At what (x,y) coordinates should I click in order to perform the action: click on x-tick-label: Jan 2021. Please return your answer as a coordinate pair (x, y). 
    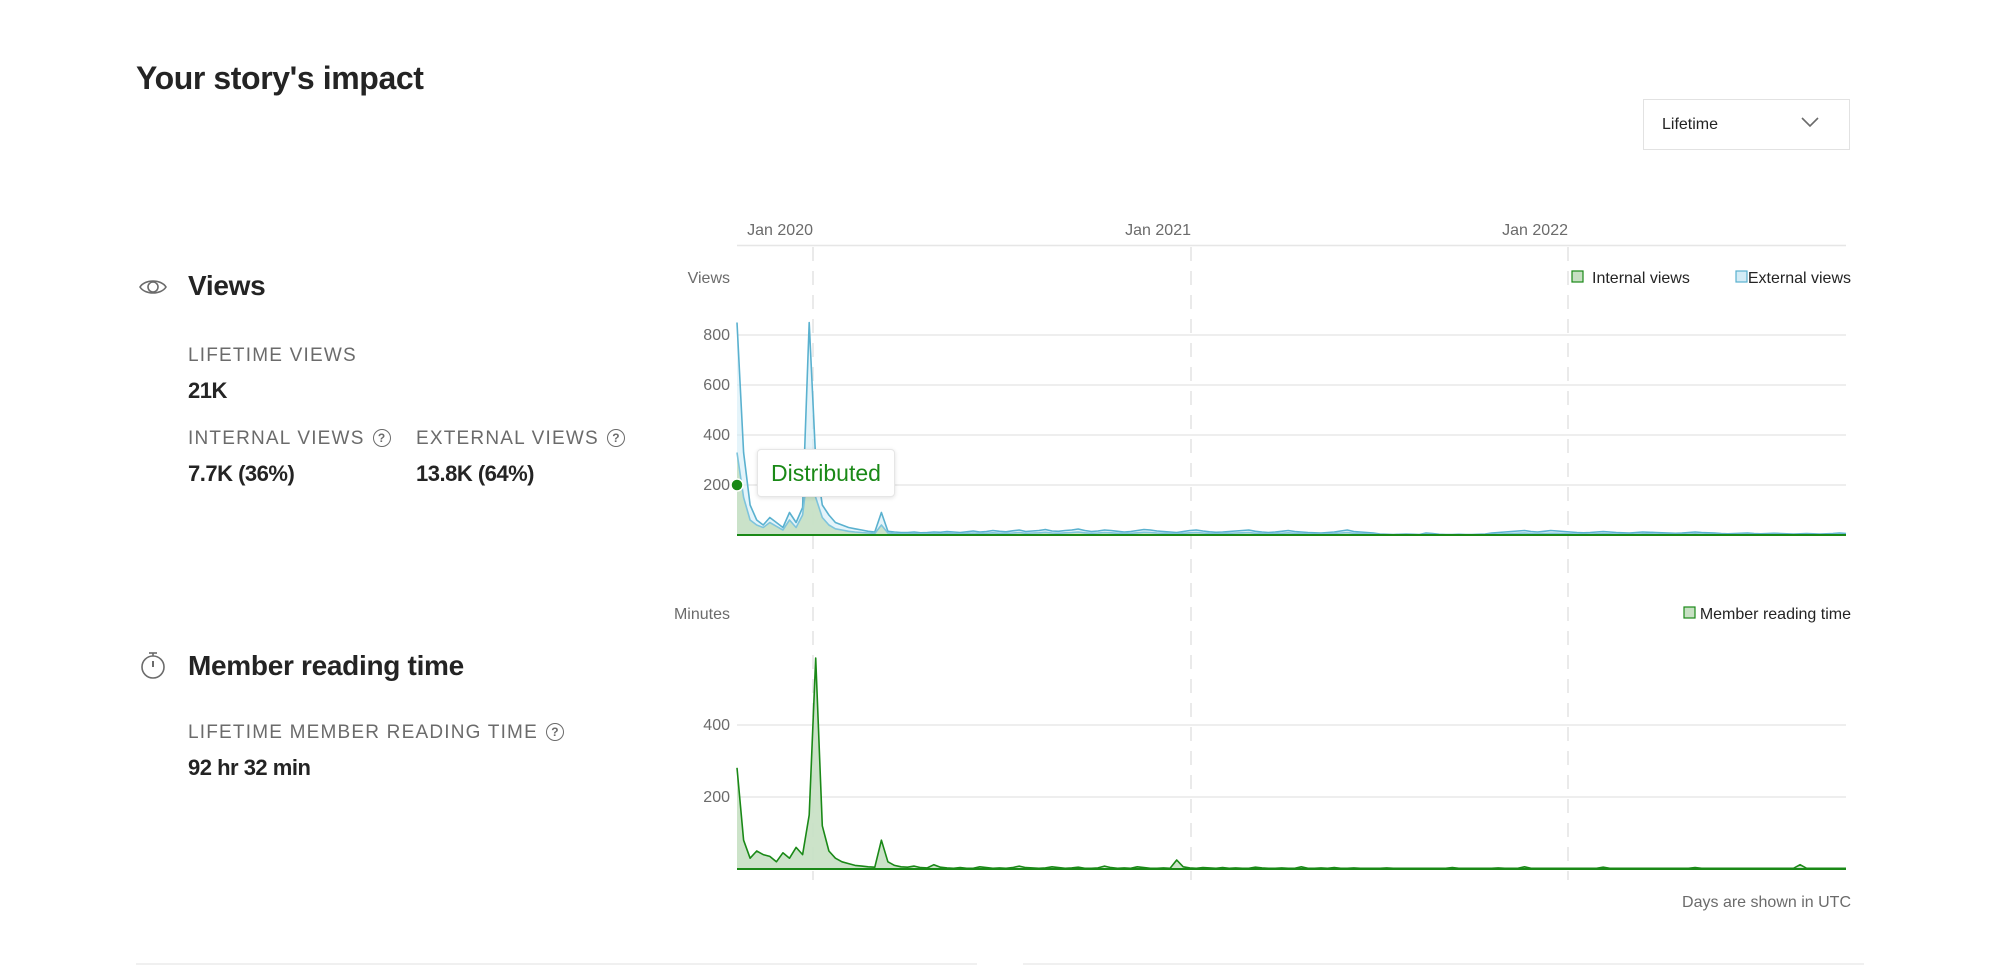
    Looking at the image, I should click on (1158, 230).